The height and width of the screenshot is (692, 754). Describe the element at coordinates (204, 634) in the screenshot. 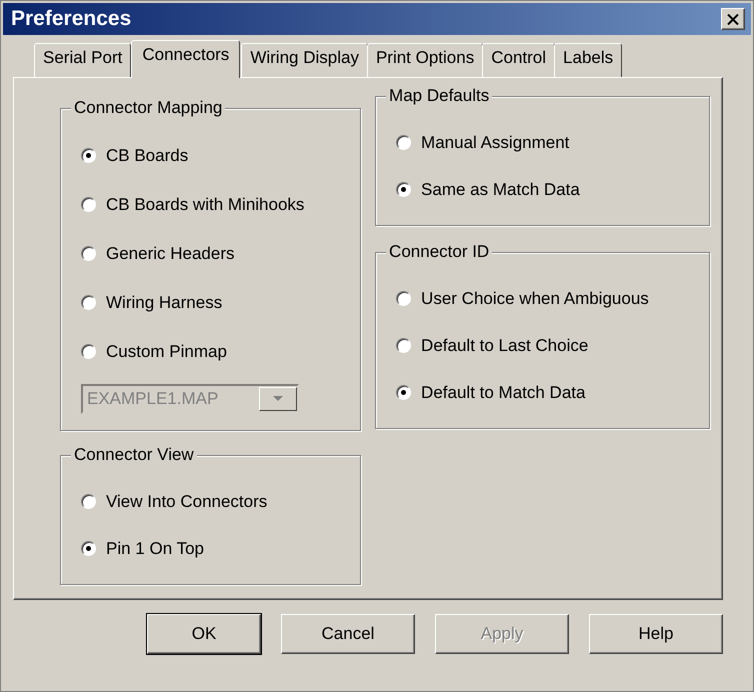

I see `dialog-button: OK` at that location.